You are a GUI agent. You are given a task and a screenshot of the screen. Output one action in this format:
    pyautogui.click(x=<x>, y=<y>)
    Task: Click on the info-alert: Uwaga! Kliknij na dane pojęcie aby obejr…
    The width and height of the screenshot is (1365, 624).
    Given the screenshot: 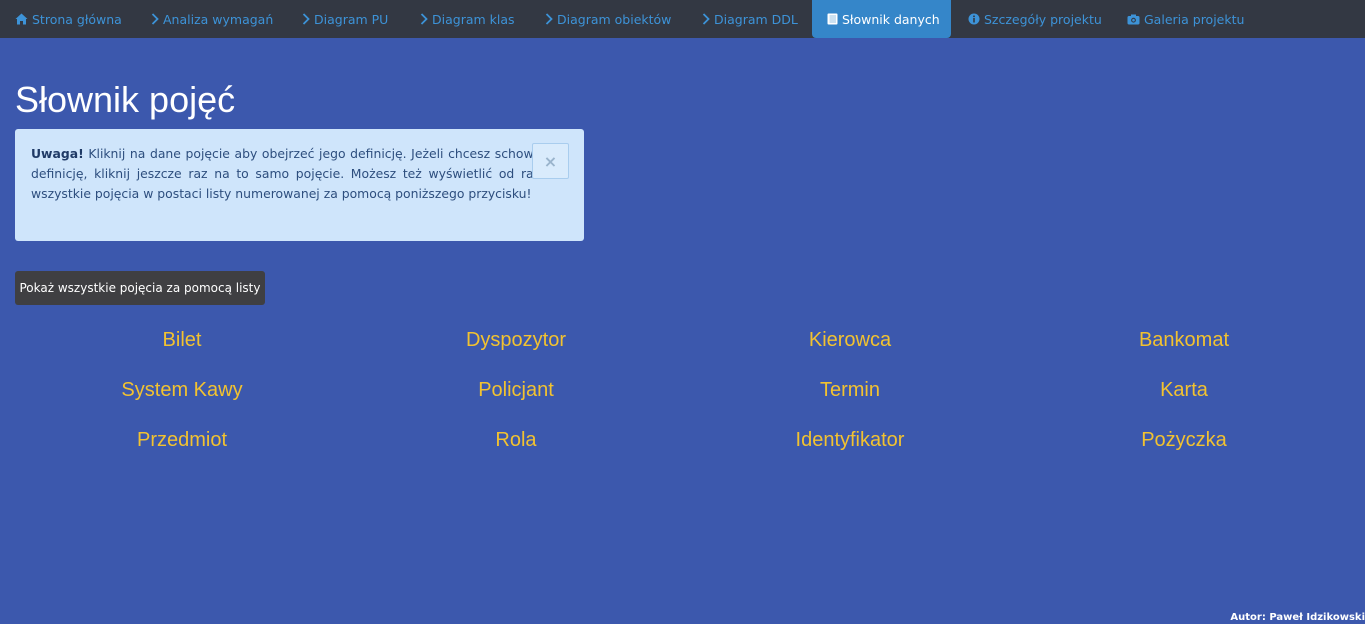 What is the action you would take?
    pyautogui.click(x=299, y=185)
    